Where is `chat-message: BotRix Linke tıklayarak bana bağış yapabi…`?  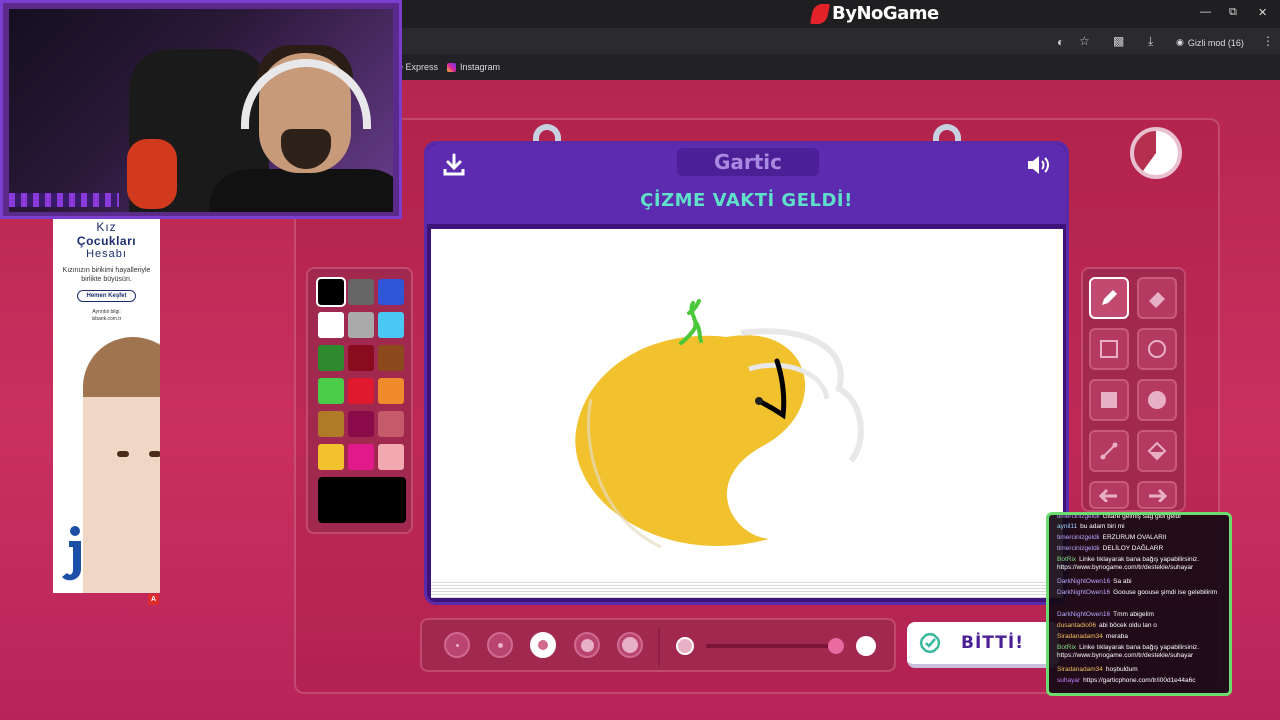 chat-message: BotRix Linke tıklayarak bana bağış yapabi… is located at coordinates (1143, 652).